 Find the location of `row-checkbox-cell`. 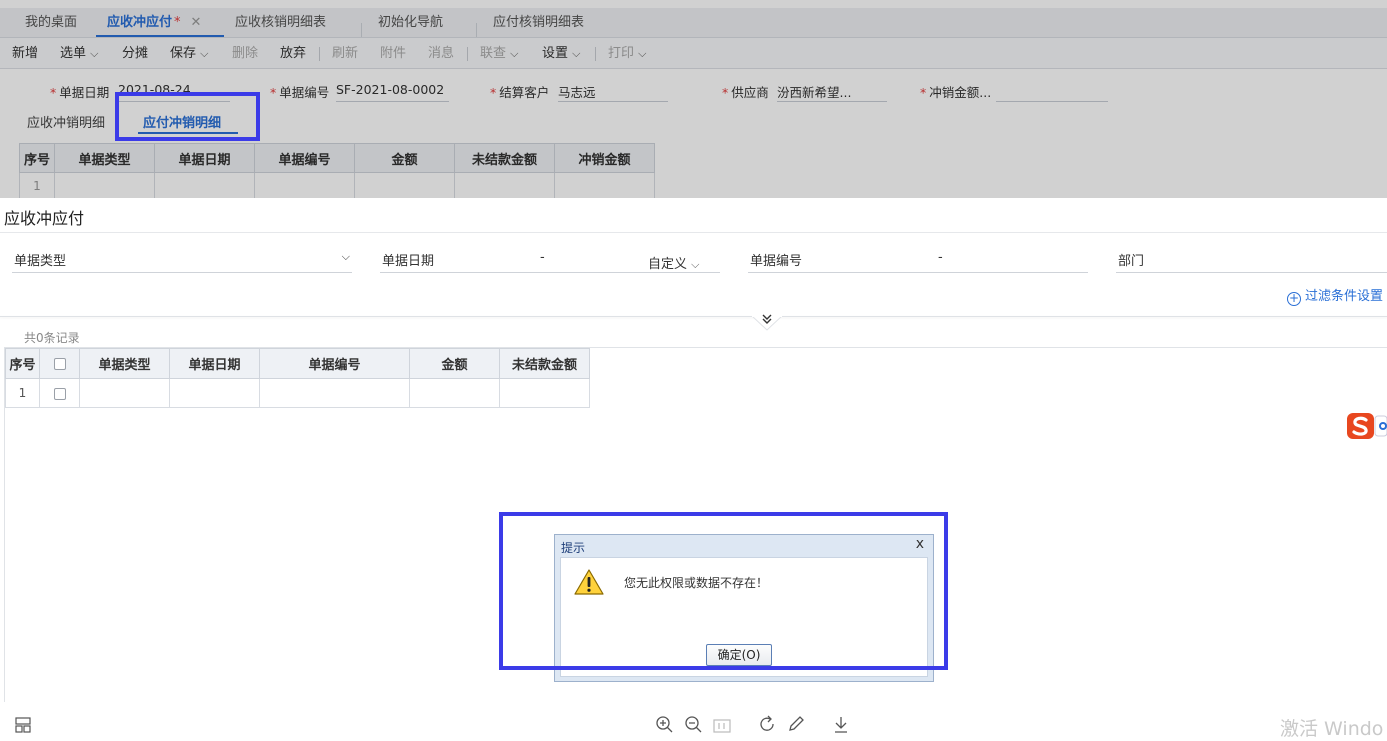

row-checkbox-cell is located at coordinates (59, 393).